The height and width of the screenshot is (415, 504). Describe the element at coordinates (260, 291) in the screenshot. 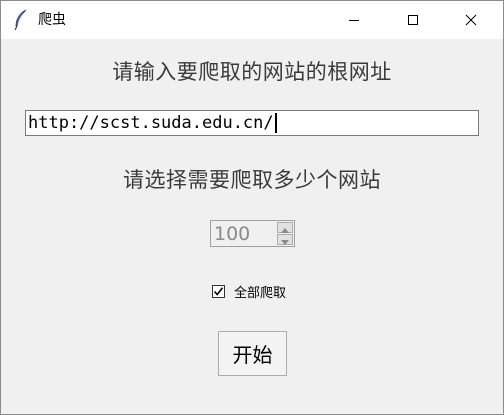

I see `crawl-all-label: 全部爬取` at that location.